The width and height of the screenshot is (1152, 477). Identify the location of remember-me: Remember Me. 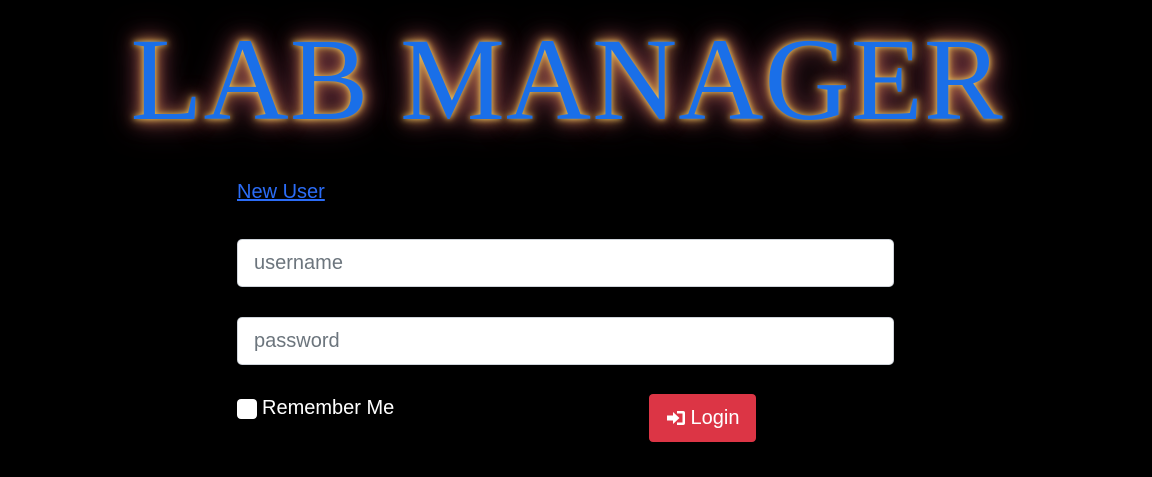
(315, 408).